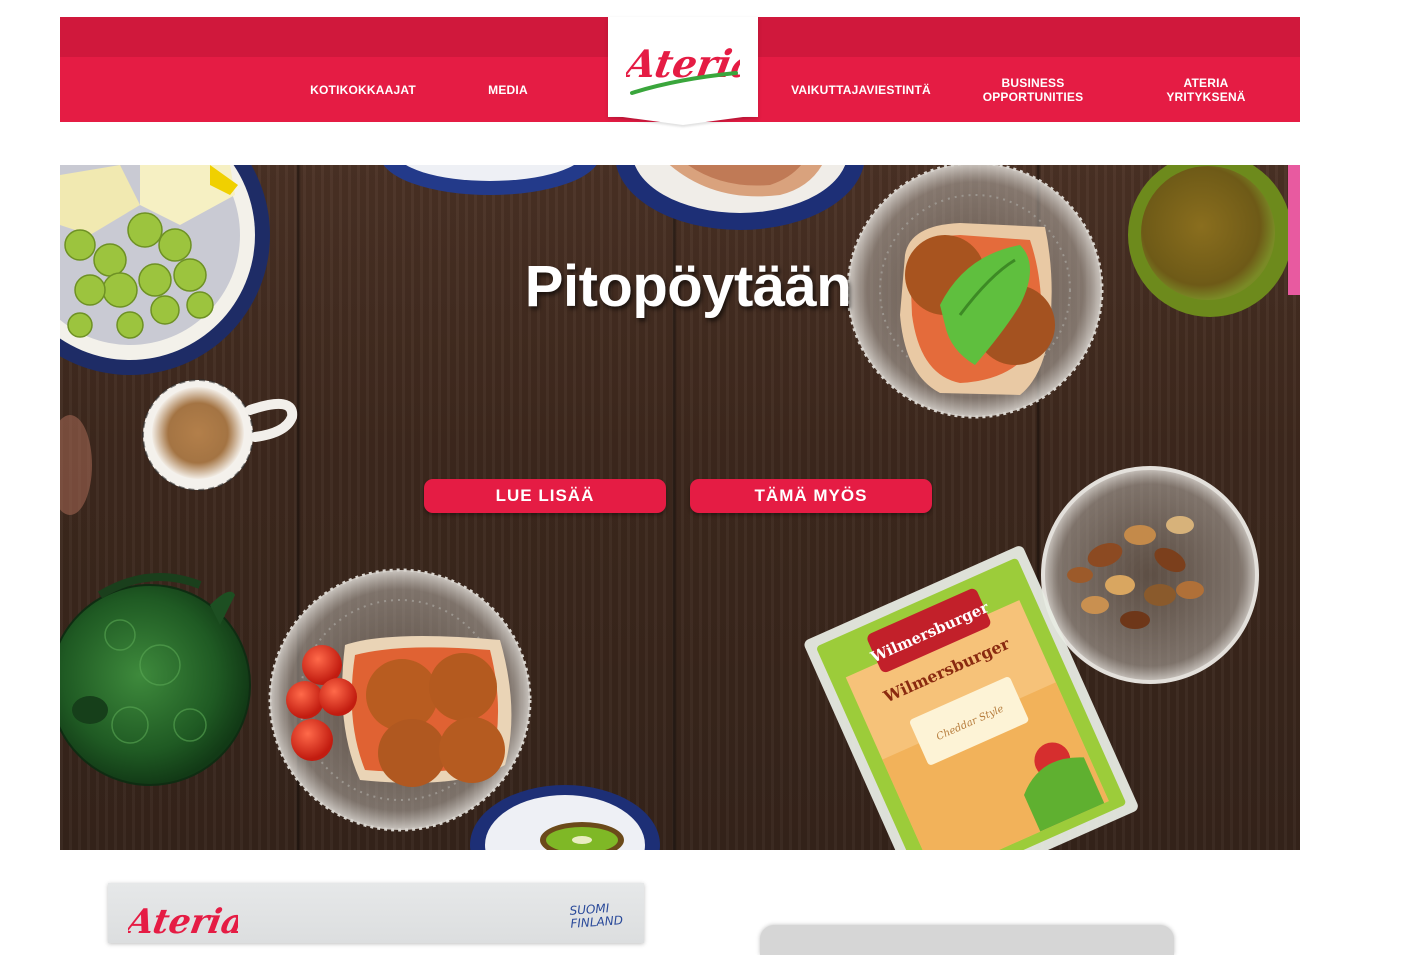  I want to click on promo-side-text: SUOMI FINLAND, so click(596, 916).